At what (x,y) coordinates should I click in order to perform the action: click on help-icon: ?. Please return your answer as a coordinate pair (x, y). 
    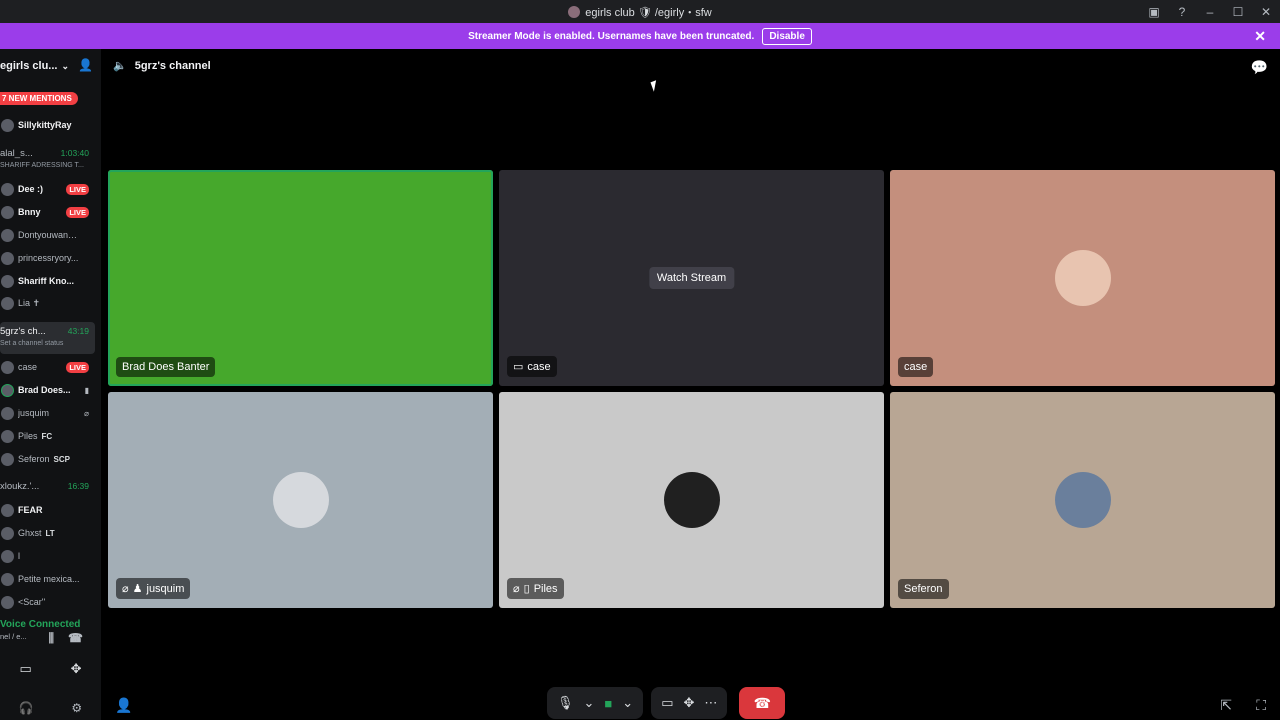
    Looking at the image, I should click on (1182, 12).